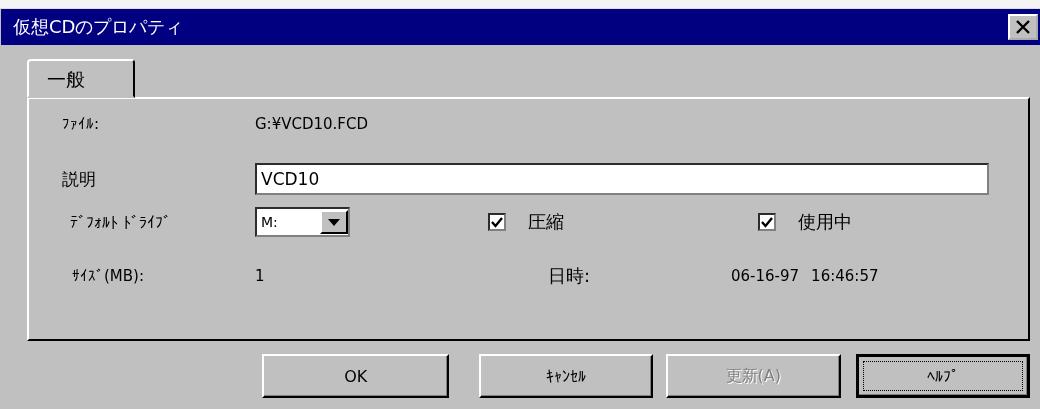 The height and width of the screenshot is (409, 1040). I want to click on dropdown: M:, so click(302, 222).